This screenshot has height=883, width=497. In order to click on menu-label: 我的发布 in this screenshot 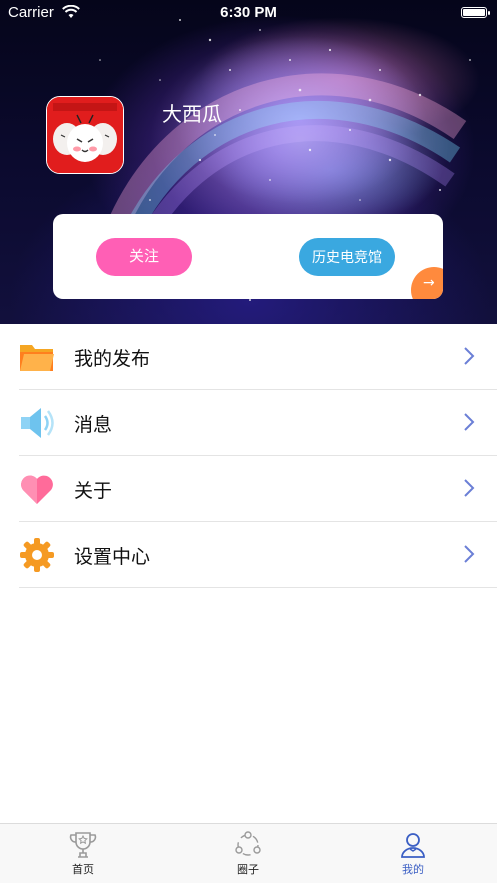, I will do `click(112, 359)`.